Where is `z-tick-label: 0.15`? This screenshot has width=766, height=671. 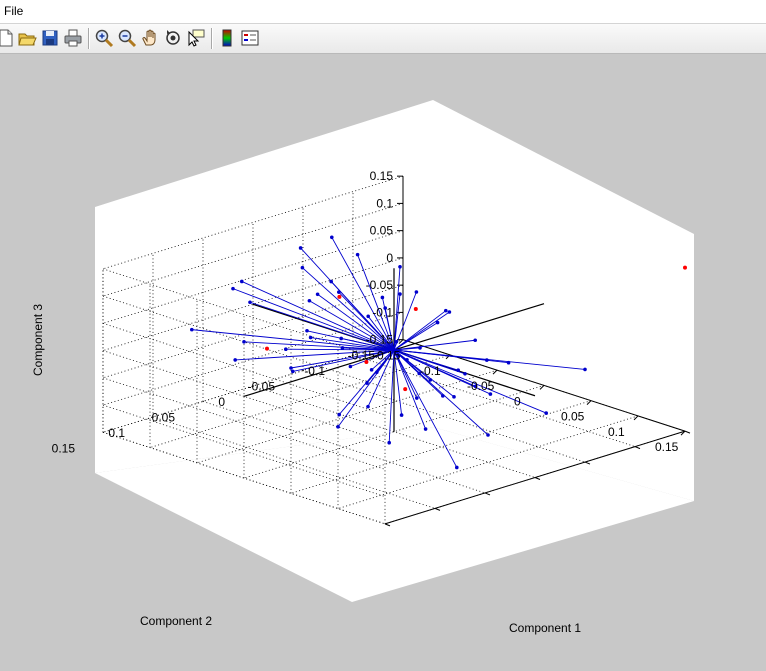
z-tick-label: 0.15 is located at coordinates (382, 176).